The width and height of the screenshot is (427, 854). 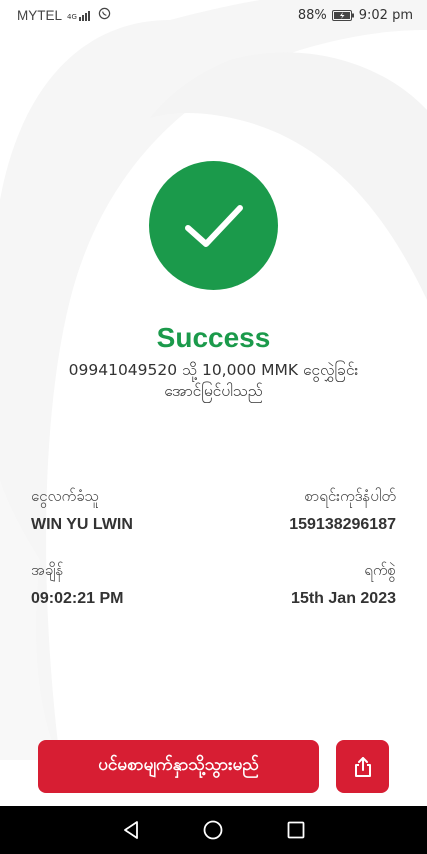 I want to click on share-icon, so click(x=362, y=766).